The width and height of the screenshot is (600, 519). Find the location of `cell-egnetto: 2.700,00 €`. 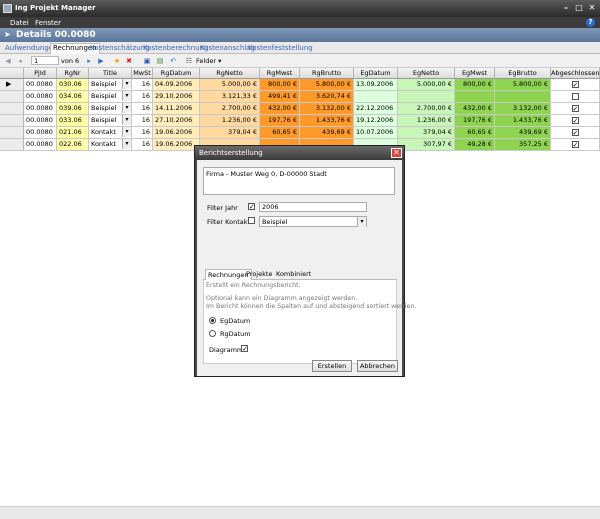

cell-egnetto: 2.700,00 € is located at coordinates (426, 109).